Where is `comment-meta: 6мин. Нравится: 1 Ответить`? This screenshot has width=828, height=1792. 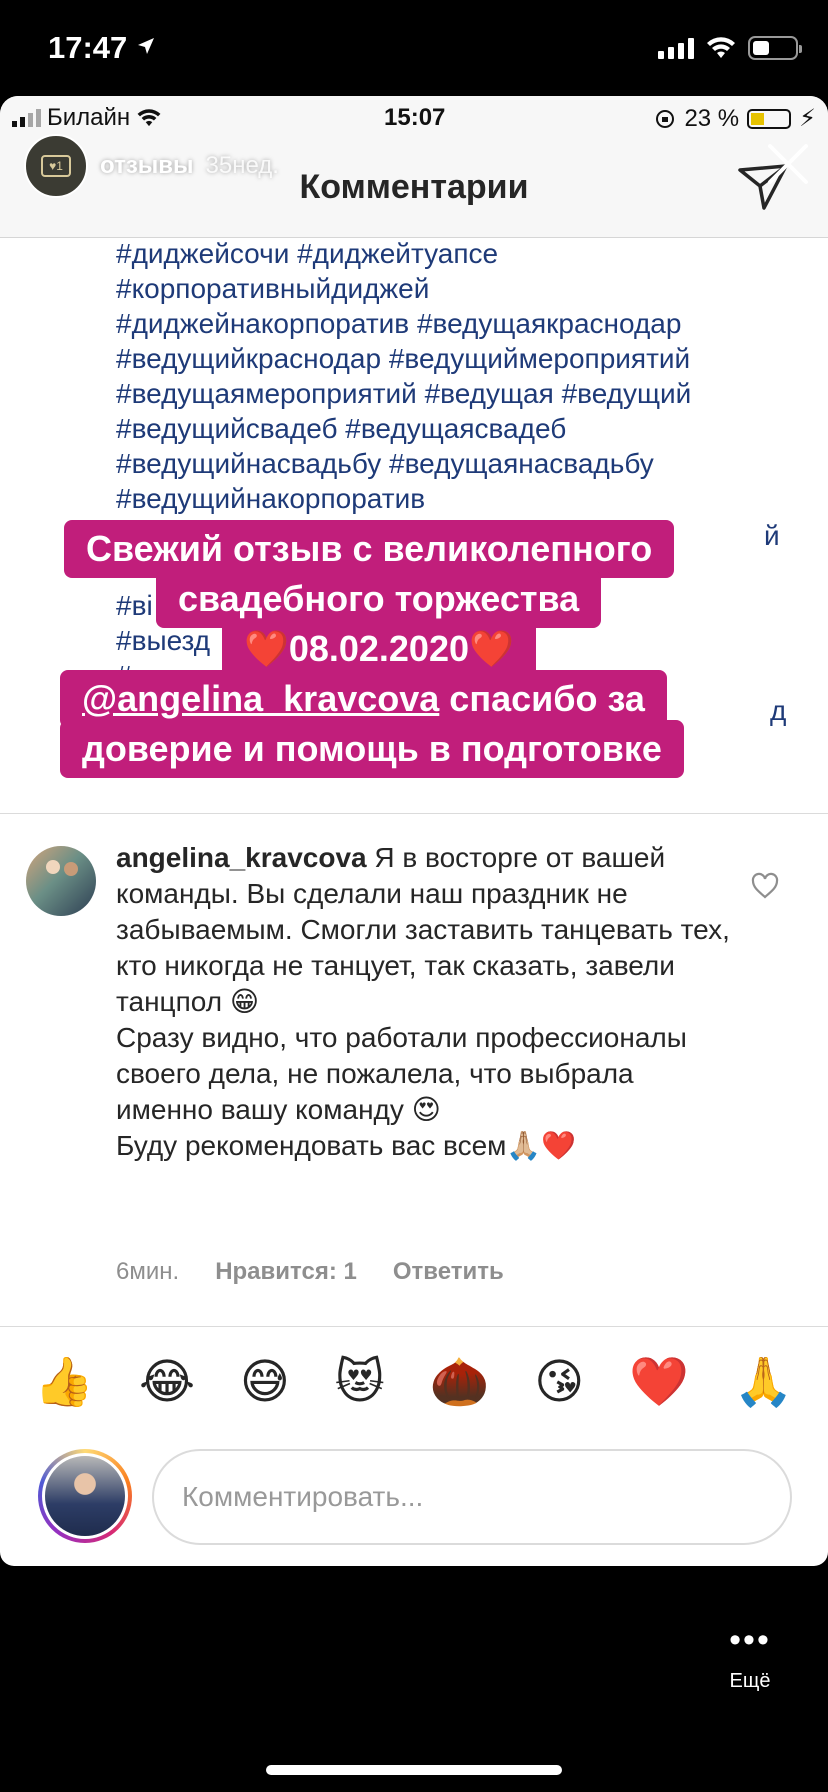 comment-meta: 6мин. Нравится: 1 Ответить is located at coordinates (310, 1272).